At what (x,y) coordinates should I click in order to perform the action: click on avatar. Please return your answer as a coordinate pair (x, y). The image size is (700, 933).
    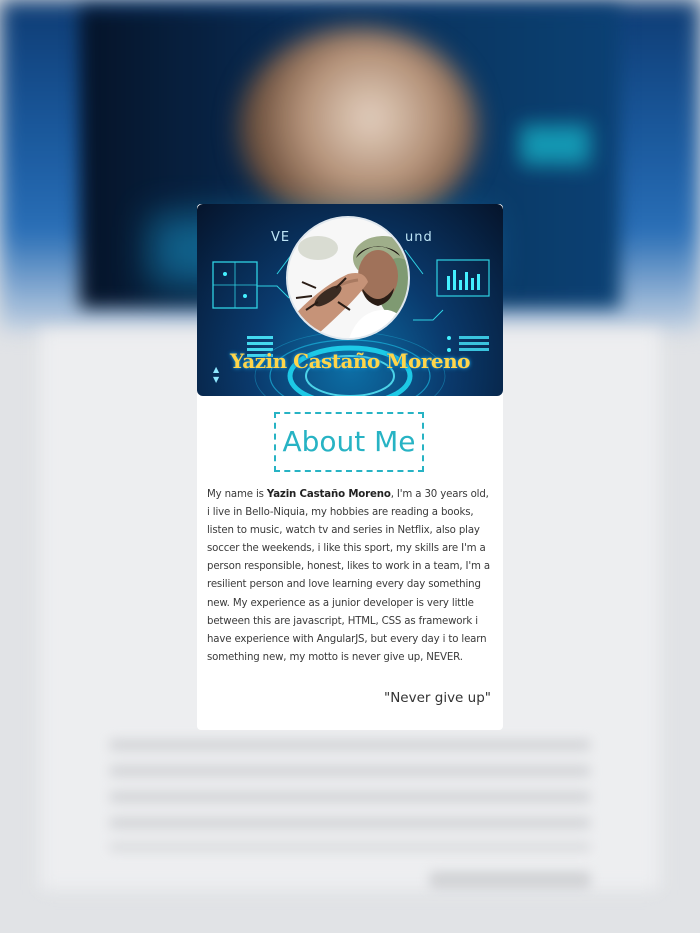
    Looking at the image, I should click on (348, 278).